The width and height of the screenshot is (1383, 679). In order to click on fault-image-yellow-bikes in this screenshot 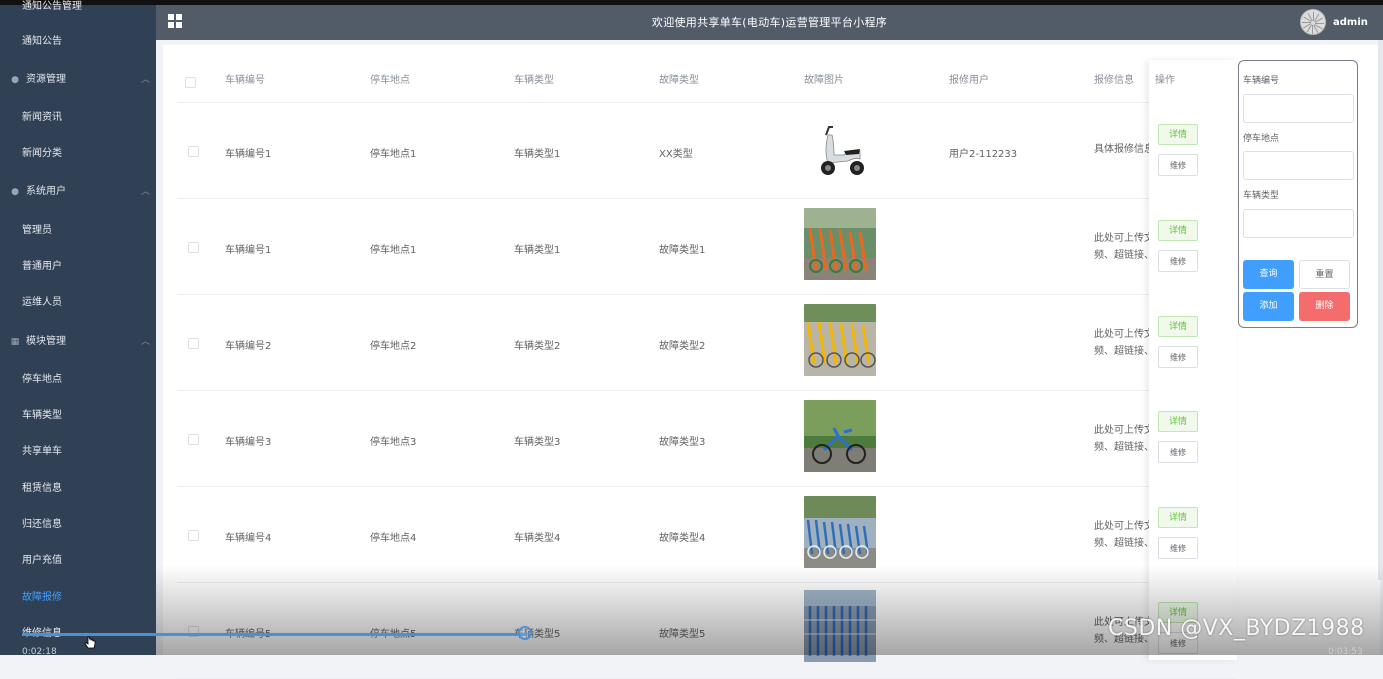, I will do `click(840, 340)`.